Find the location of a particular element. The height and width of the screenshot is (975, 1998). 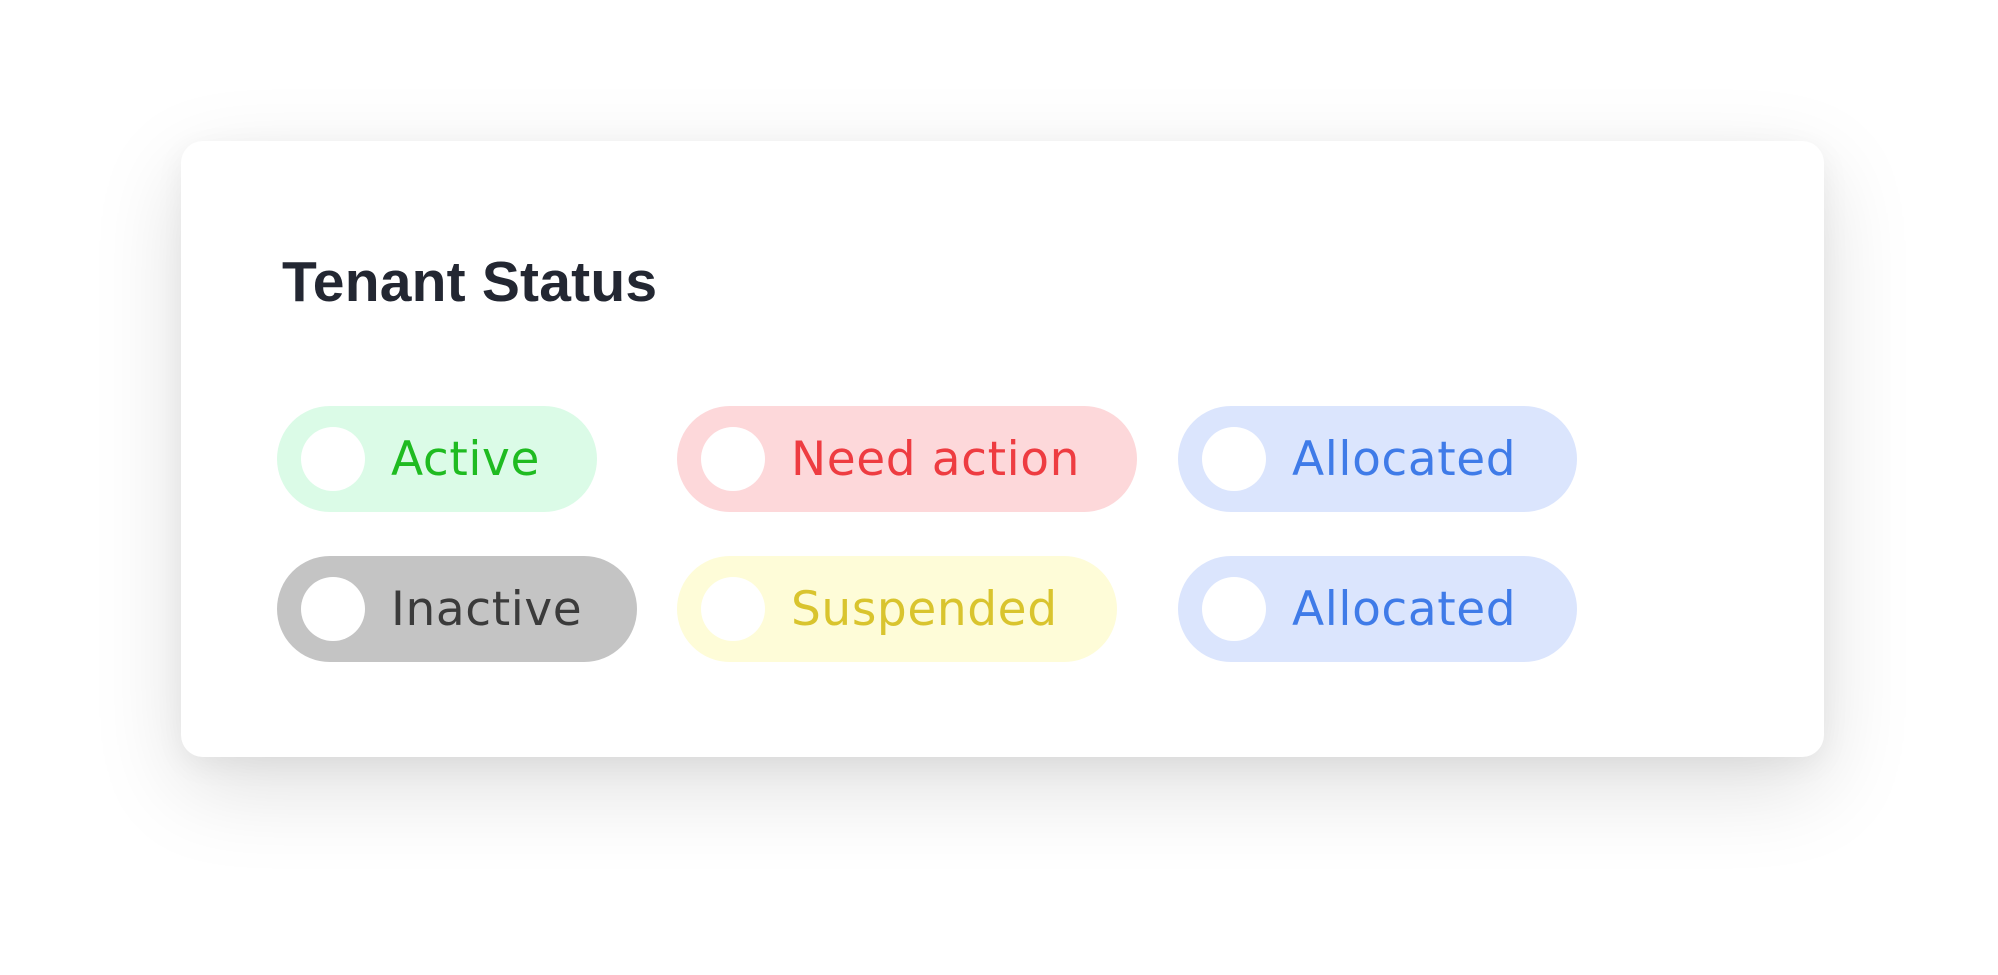

status-pill-inactive: Inactive is located at coordinates (457, 609).